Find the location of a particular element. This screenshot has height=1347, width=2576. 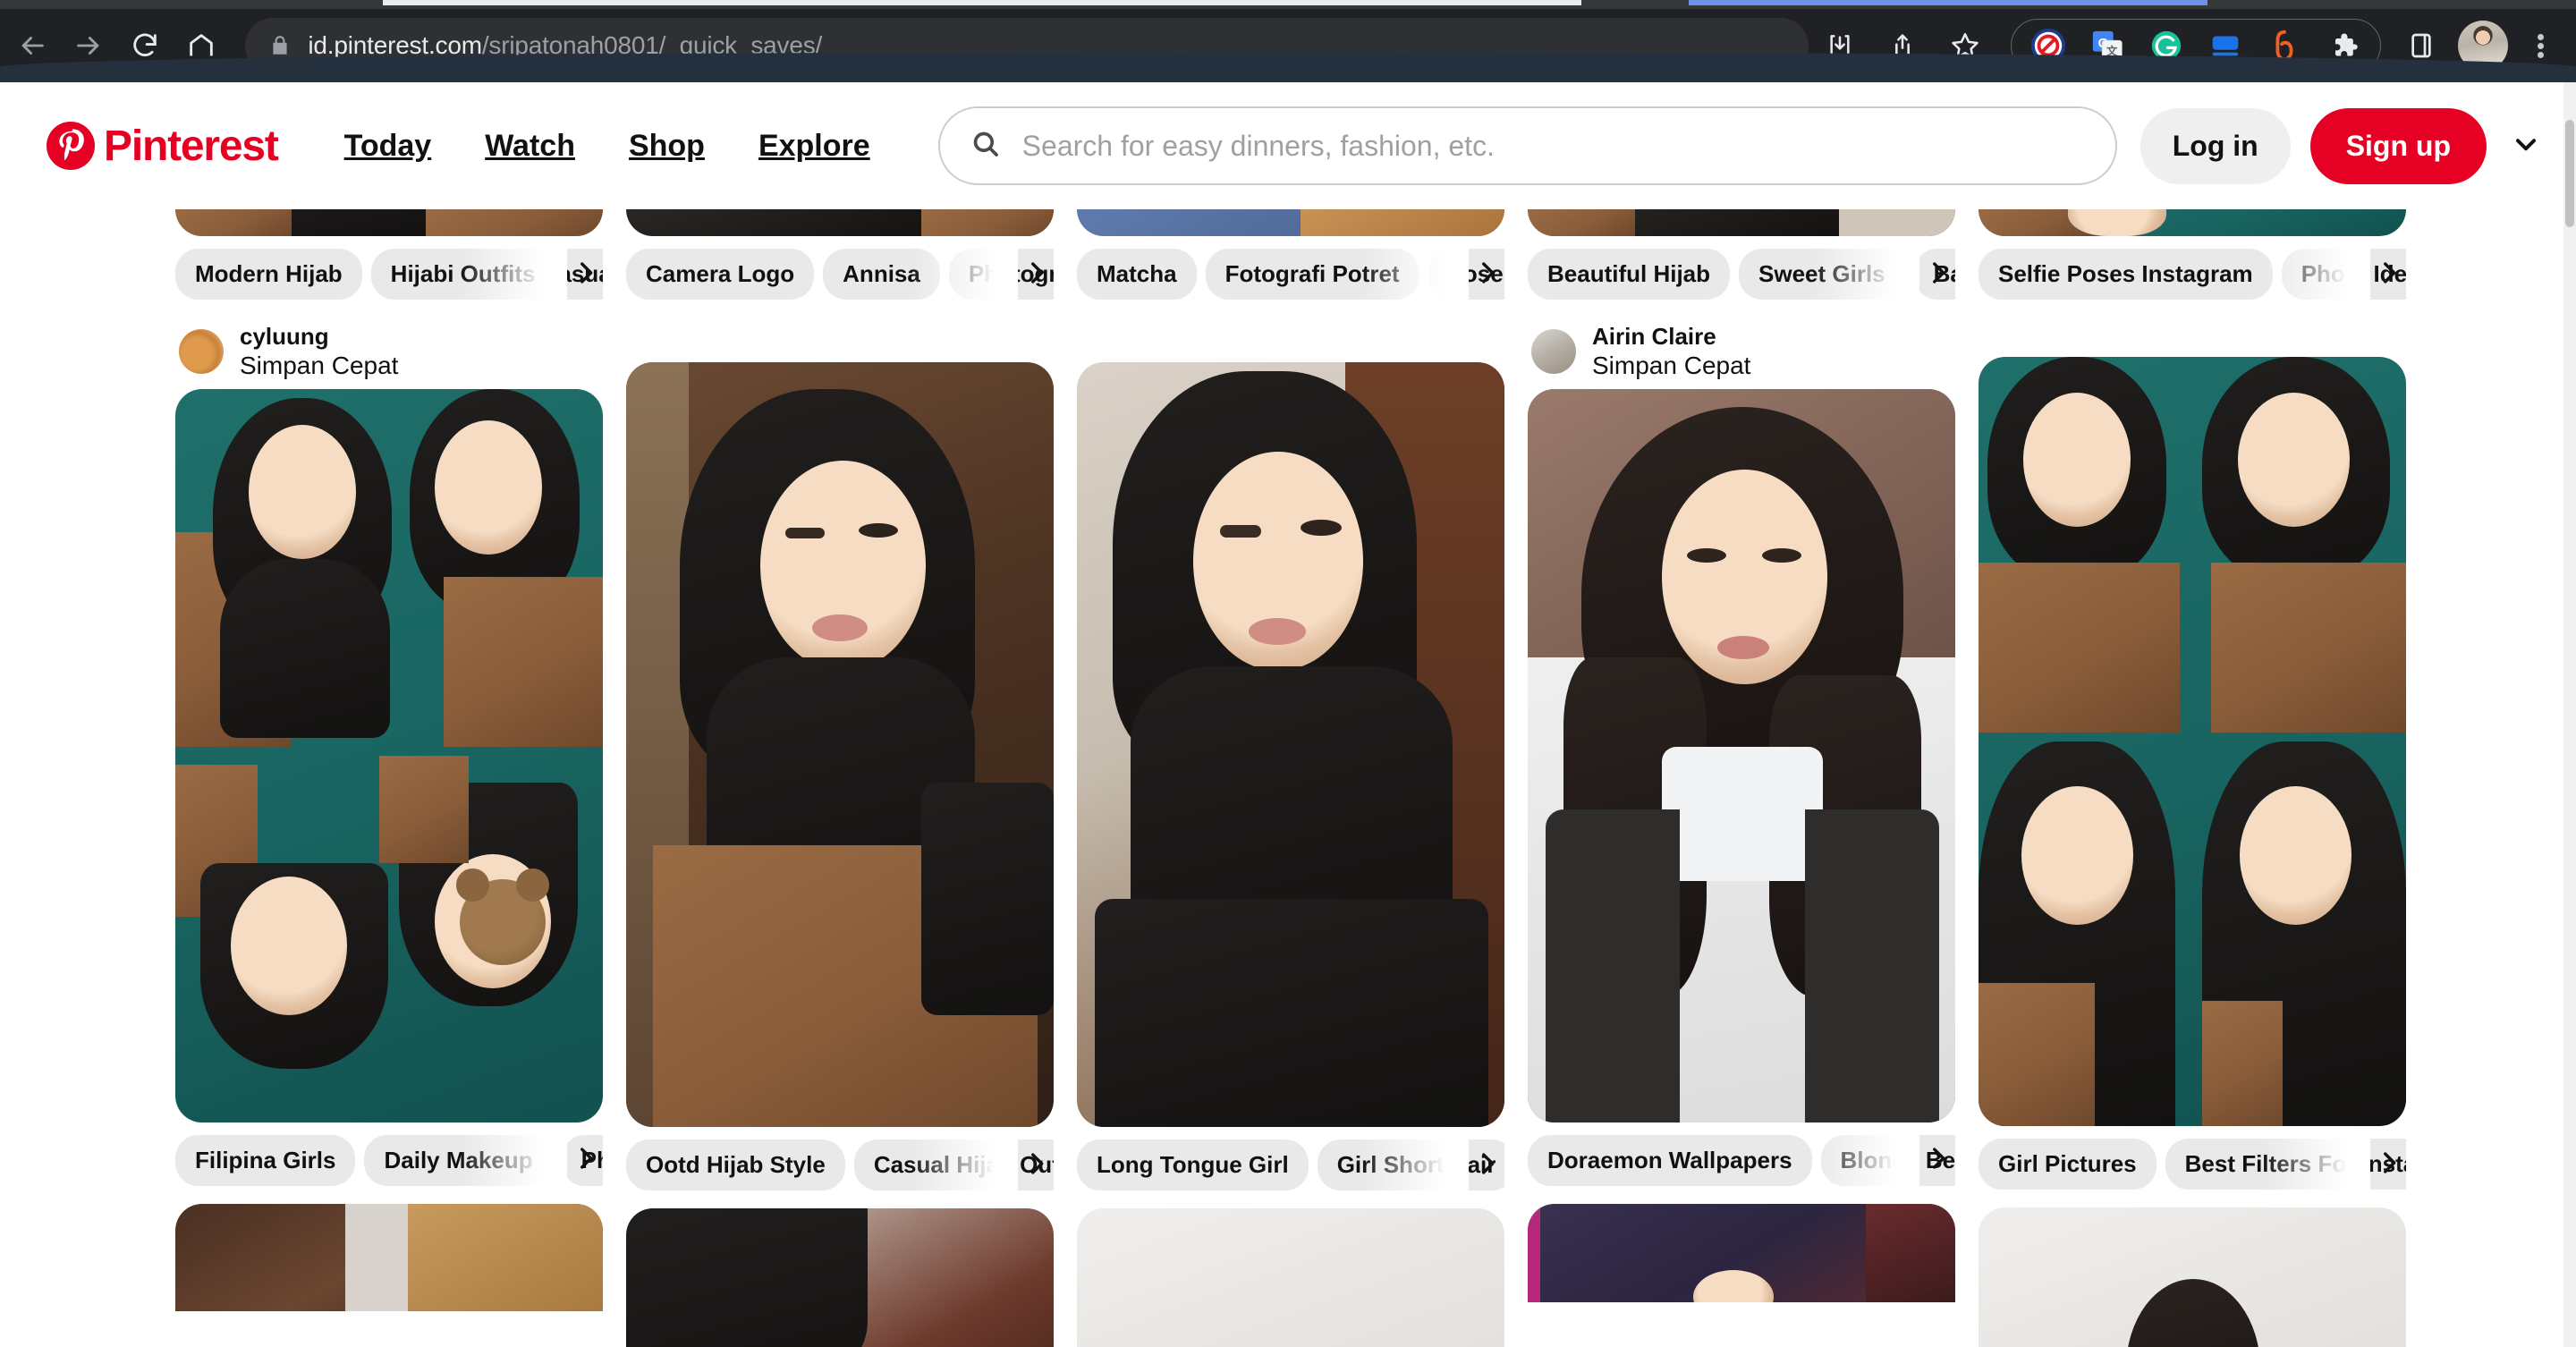

tag-pill: Filipina Girls is located at coordinates (265, 1160).